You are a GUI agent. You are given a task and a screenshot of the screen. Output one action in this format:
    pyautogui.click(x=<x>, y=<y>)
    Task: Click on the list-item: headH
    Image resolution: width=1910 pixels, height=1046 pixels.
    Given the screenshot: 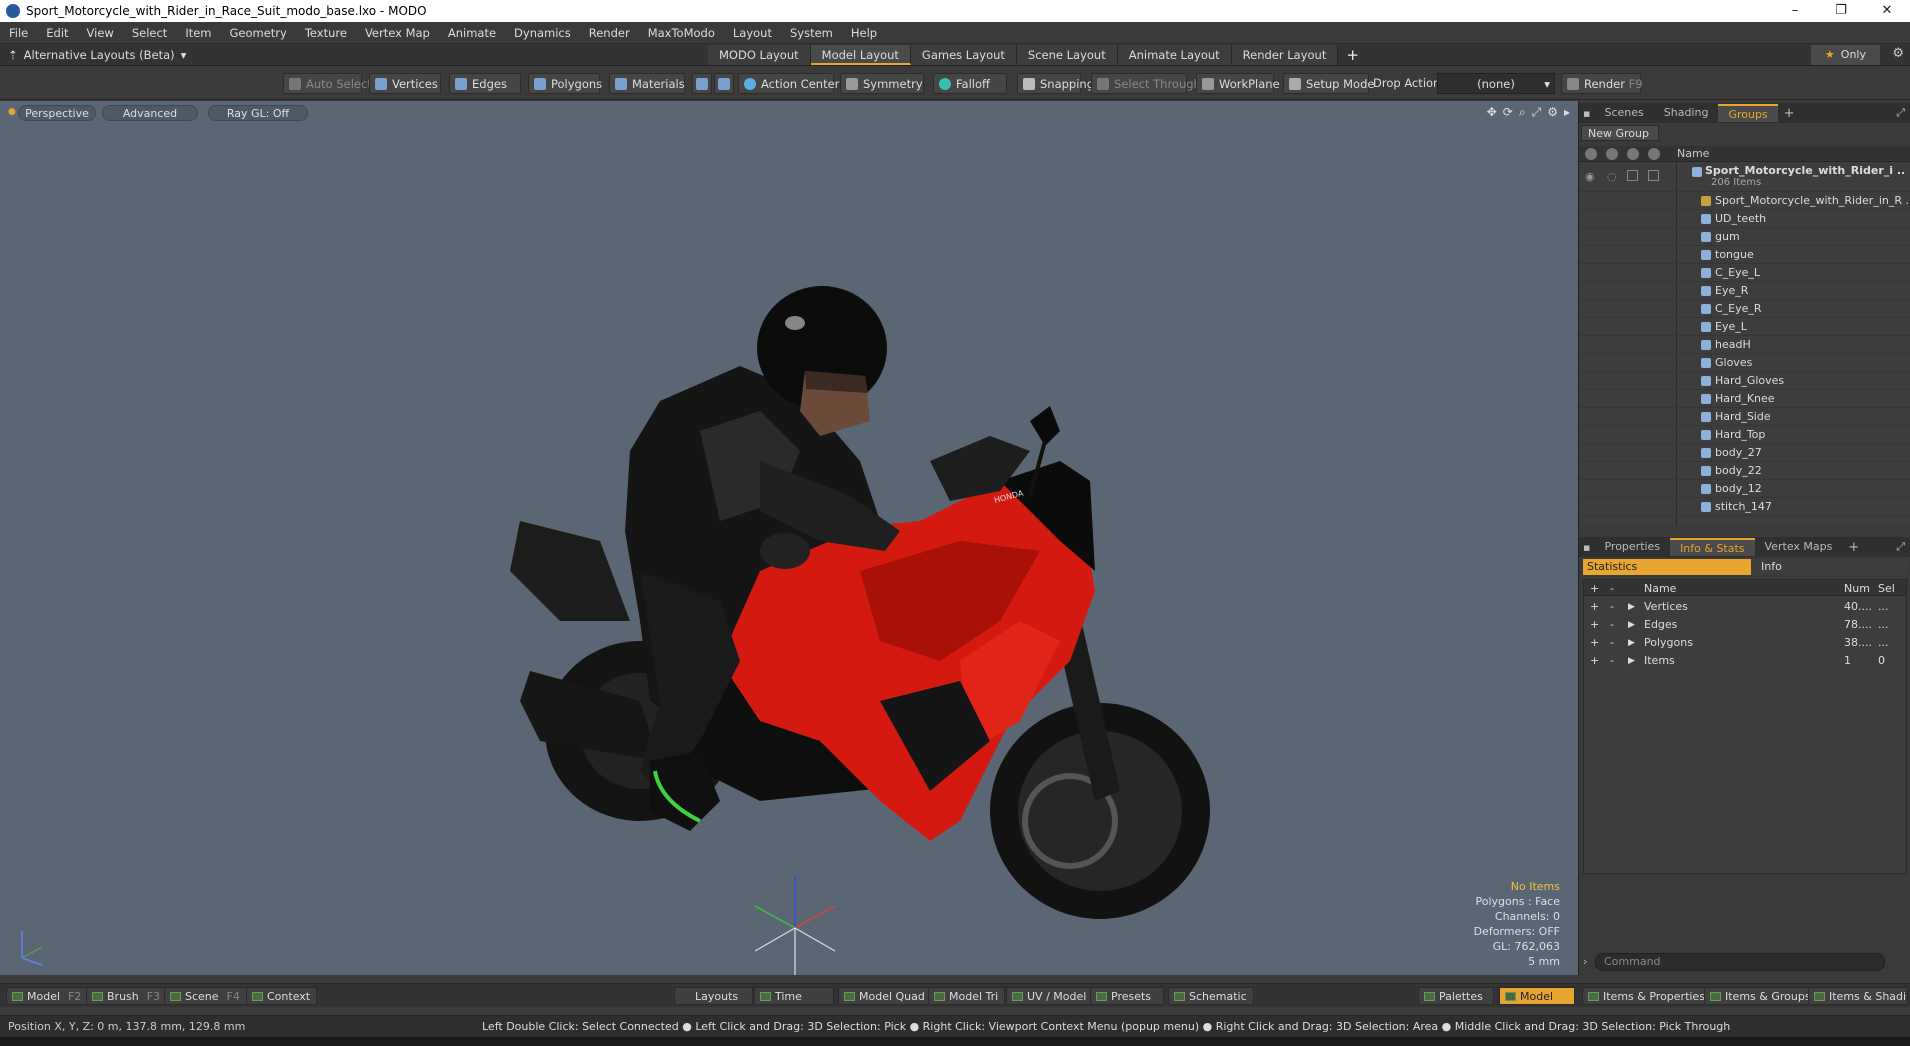 What is the action you would take?
    pyautogui.click(x=1744, y=345)
    